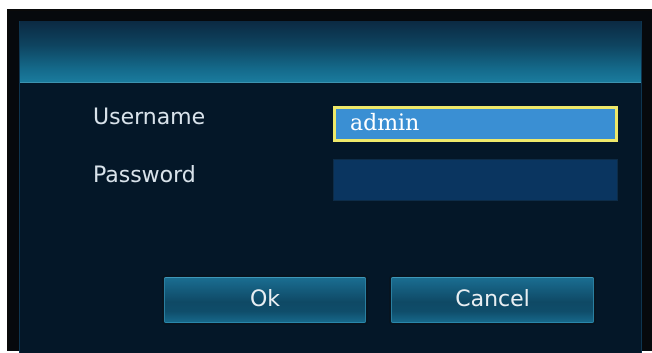 This screenshot has height=353, width=652. I want to click on password-label: Password, so click(144, 175).